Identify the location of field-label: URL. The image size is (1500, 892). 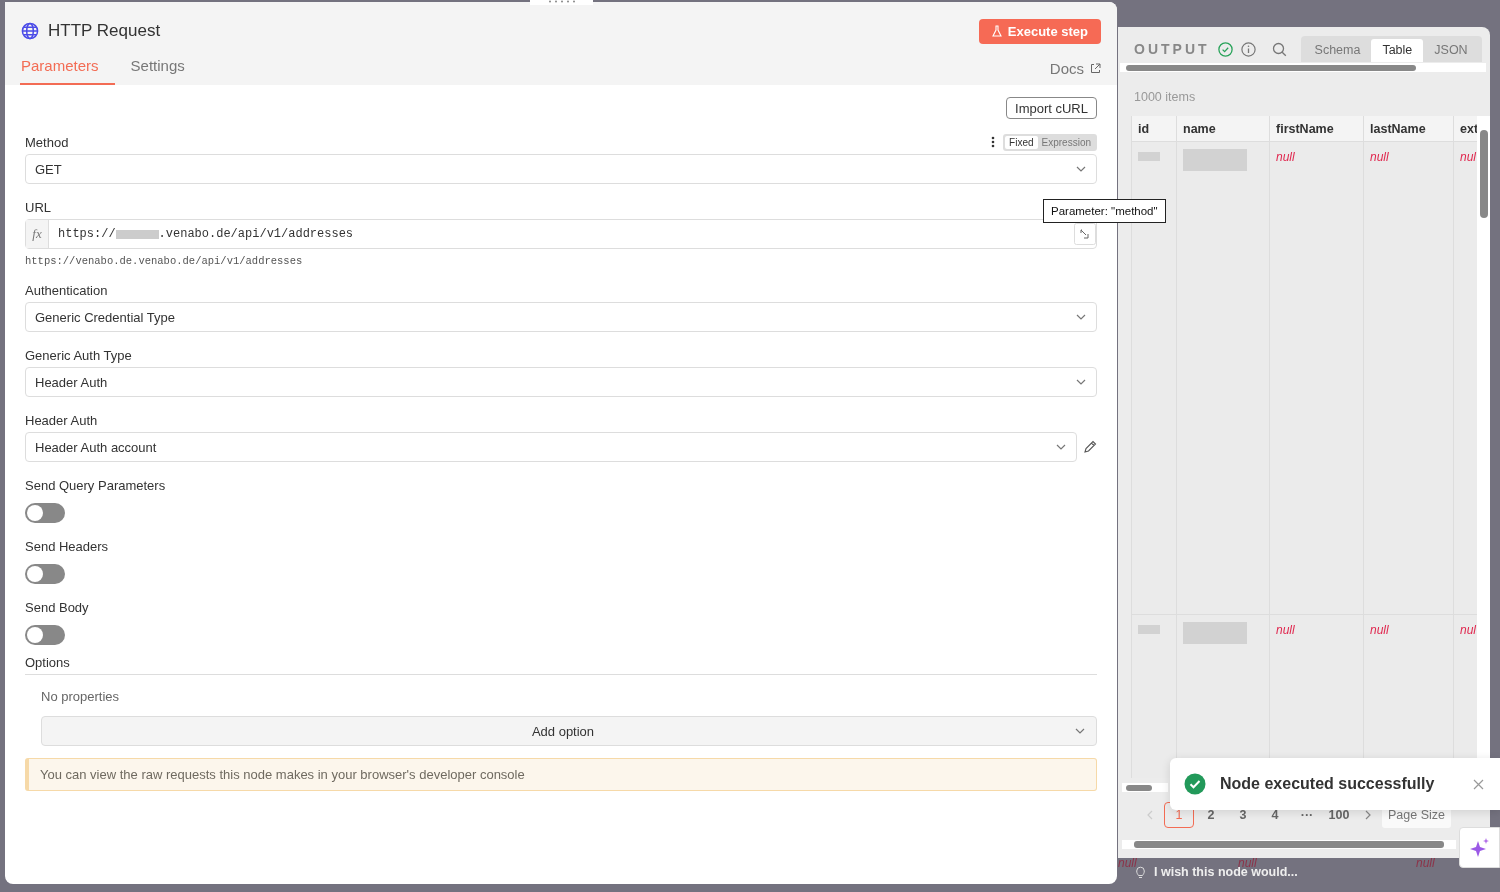
(38, 207).